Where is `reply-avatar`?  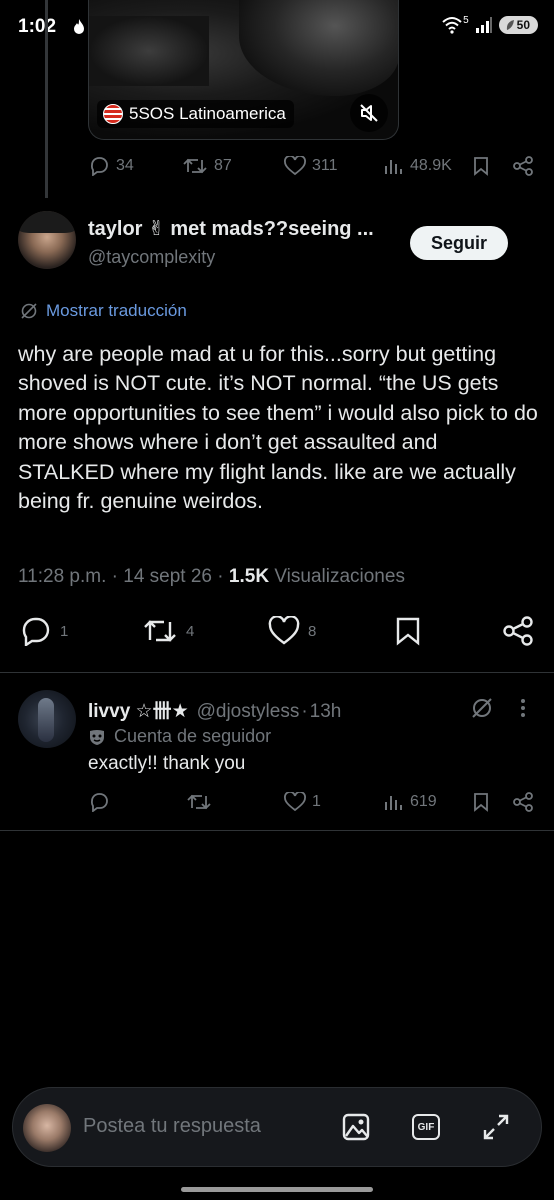
reply-avatar is located at coordinates (47, 719).